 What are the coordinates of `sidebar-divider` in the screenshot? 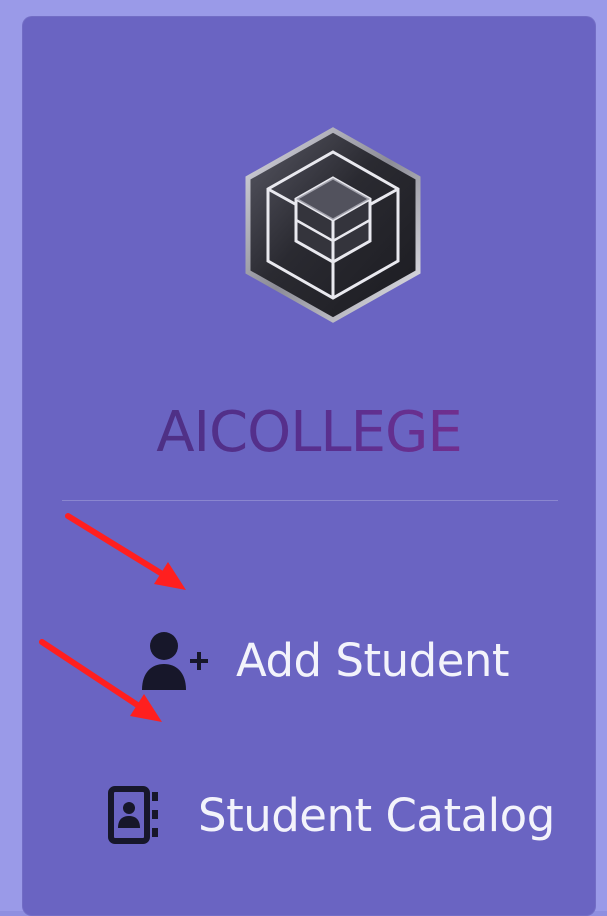 It's located at (310, 500).